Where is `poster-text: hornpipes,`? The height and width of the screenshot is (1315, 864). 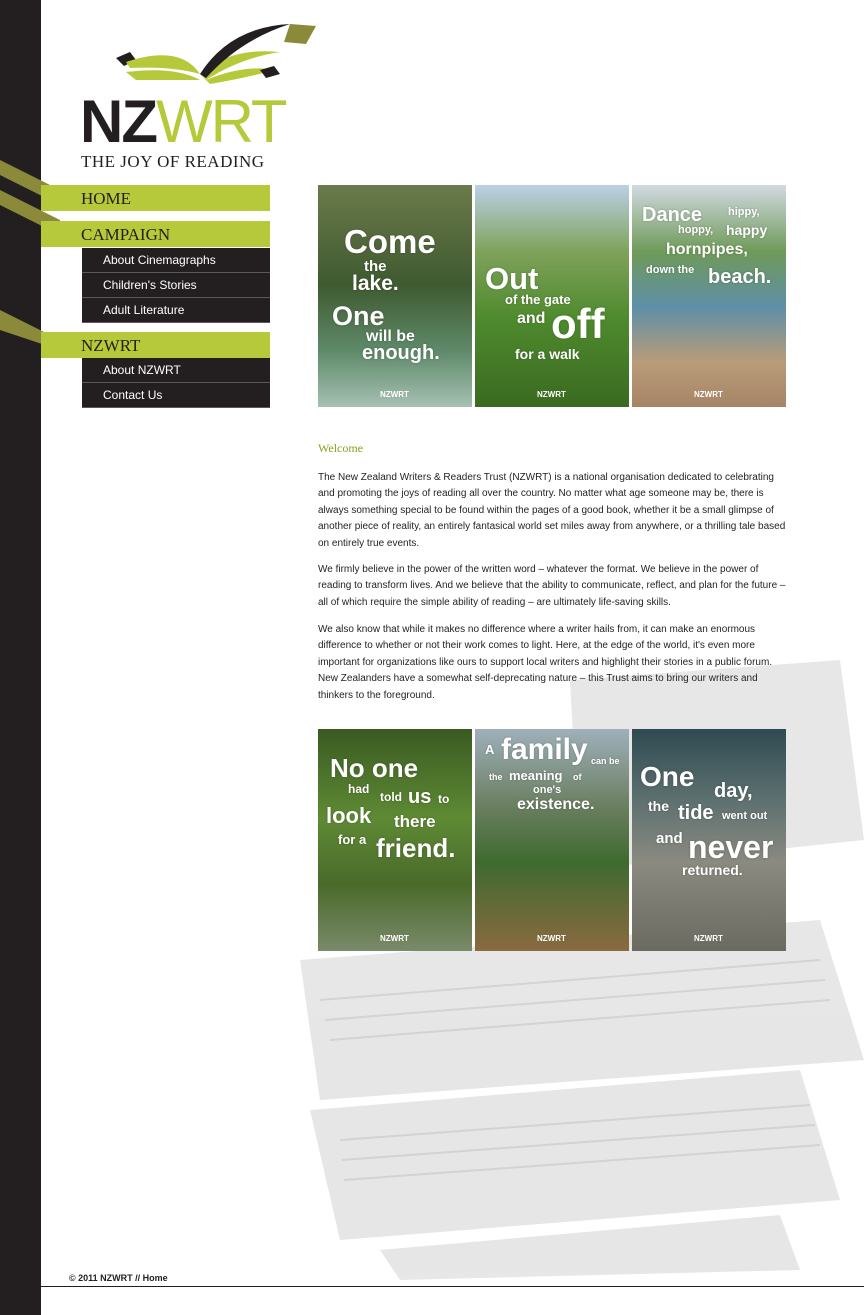 poster-text: hornpipes, is located at coordinates (707, 249).